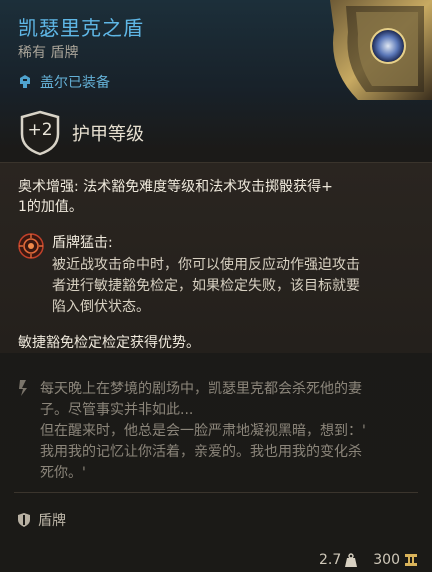  Describe the element at coordinates (23, 388) in the screenshot. I see `quote-icon` at that location.